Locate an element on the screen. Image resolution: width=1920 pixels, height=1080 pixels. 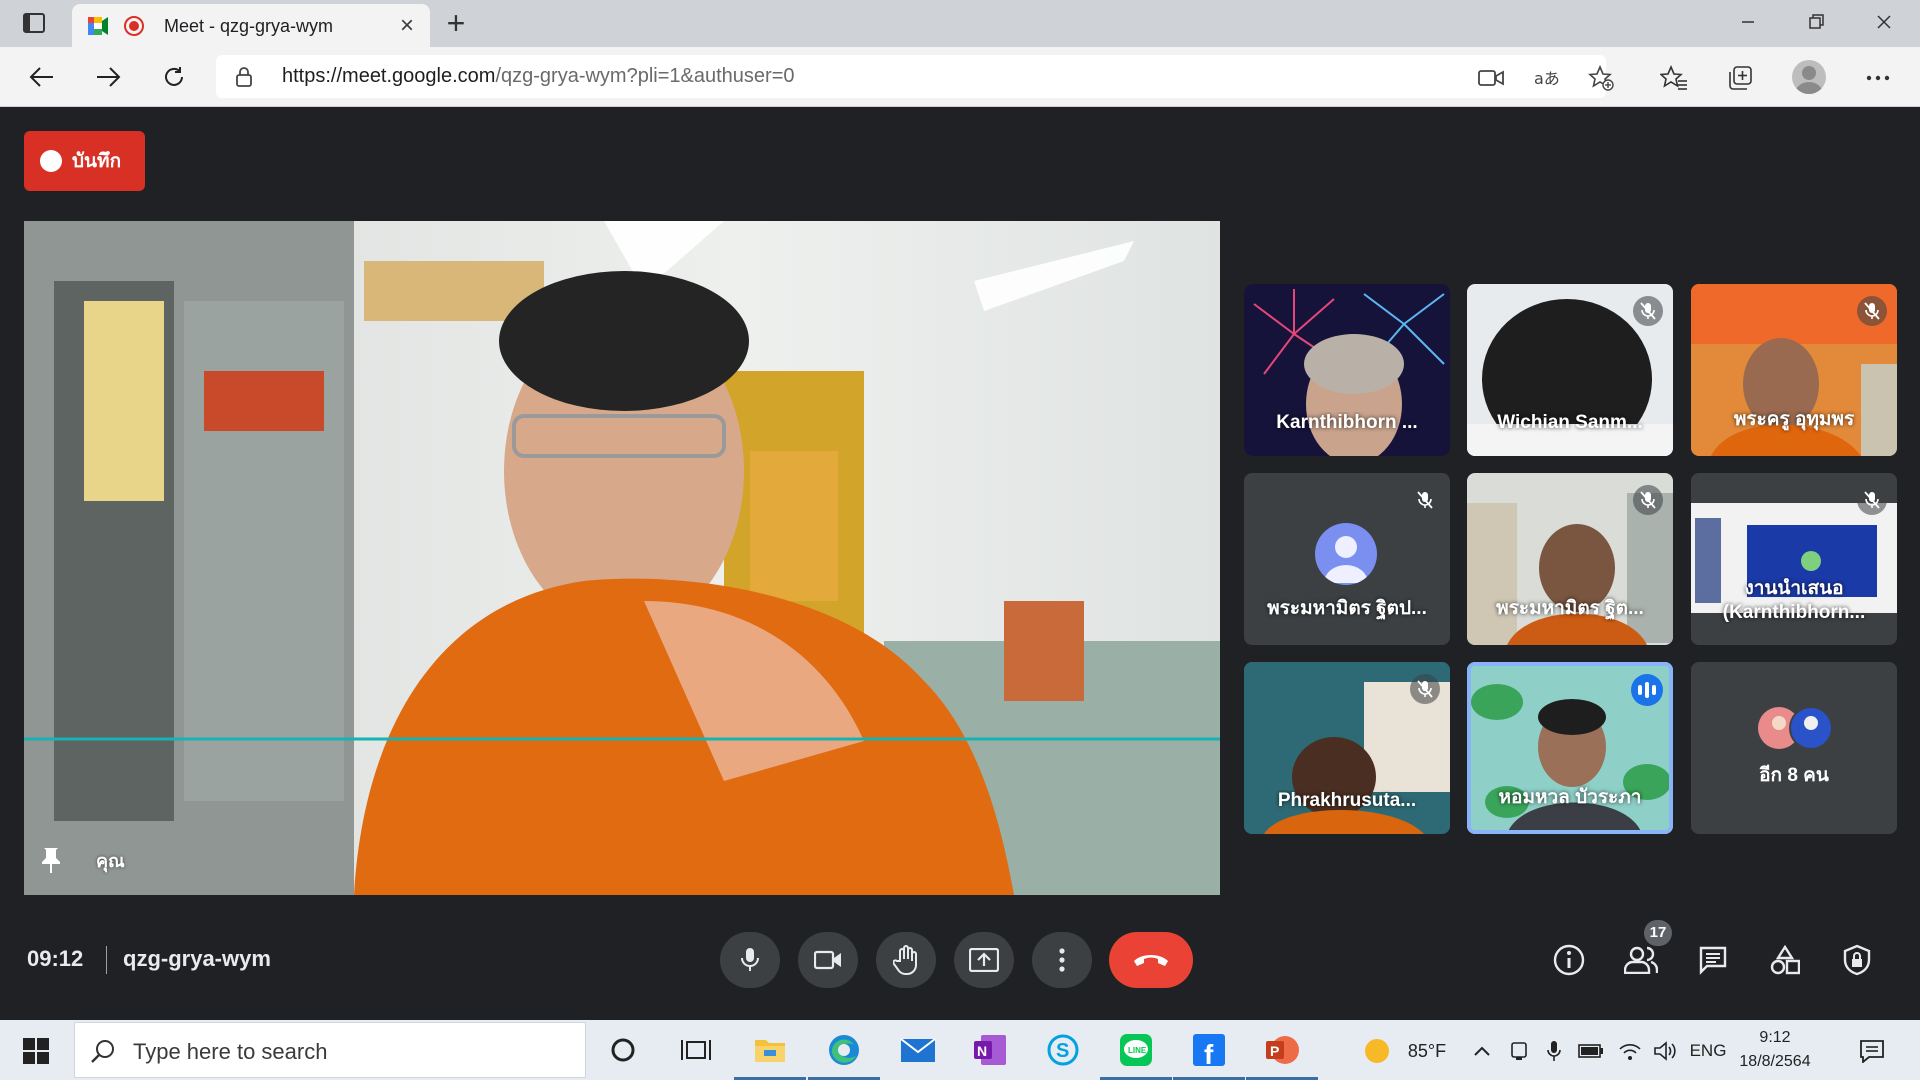
clock-date: 18/8/2564 is located at coordinates (1775, 1061).